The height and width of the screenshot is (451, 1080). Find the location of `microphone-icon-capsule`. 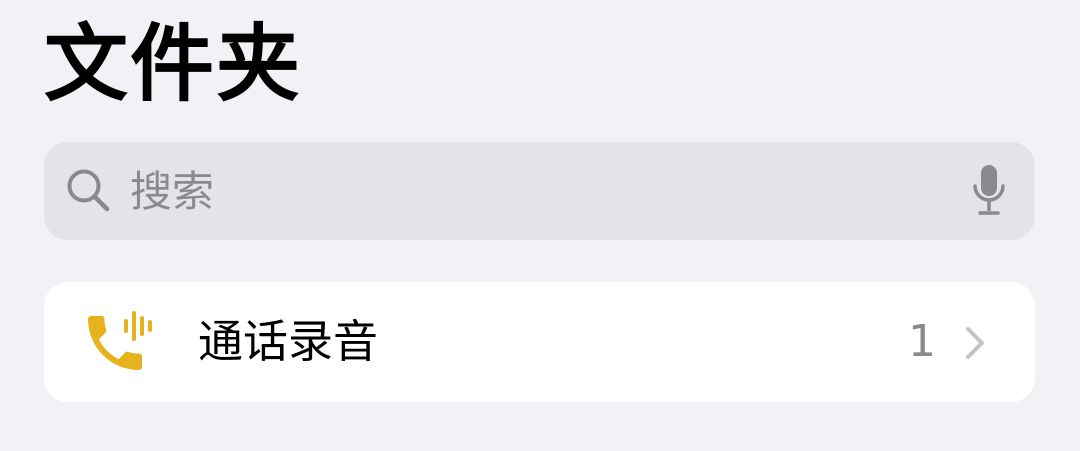

microphone-icon-capsule is located at coordinates (989, 180).